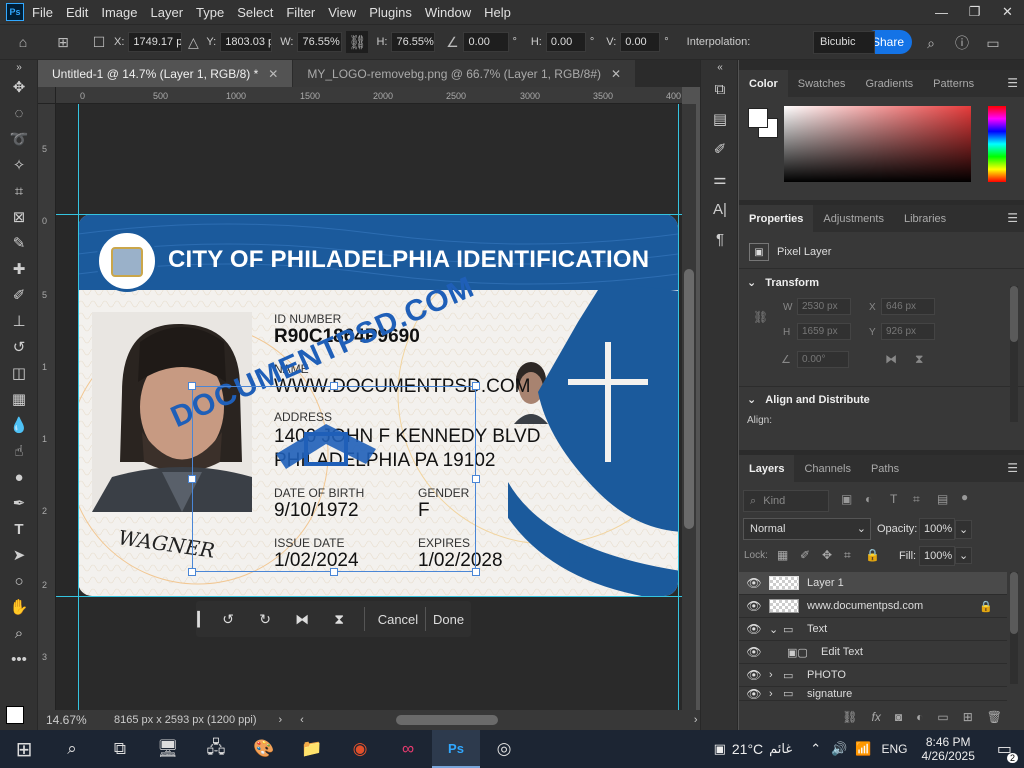  I want to click on marquee-tool-icon: ◌, so click(19, 113).